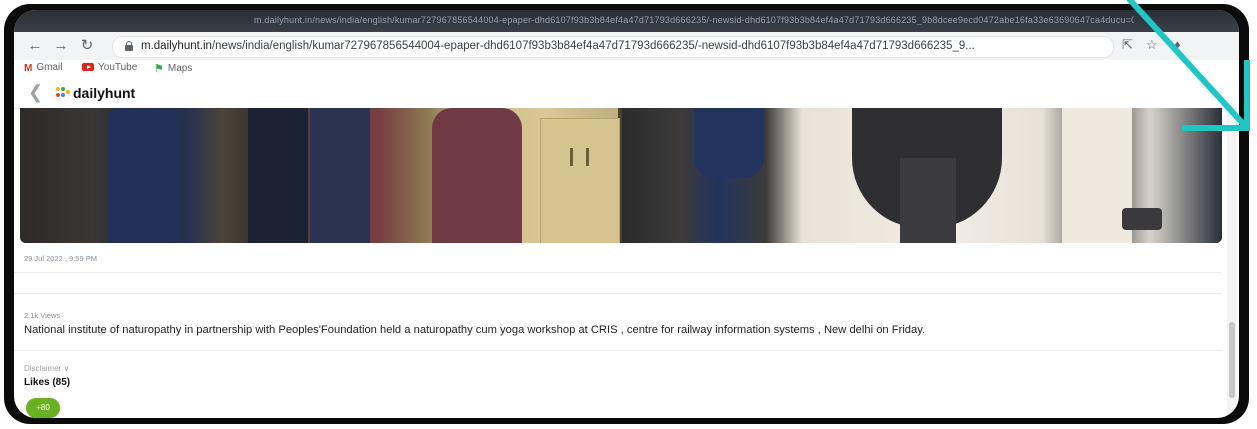  What do you see at coordinates (1177, 44) in the screenshot?
I see `extensions-icon: ♦` at bounding box center [1177, 44].